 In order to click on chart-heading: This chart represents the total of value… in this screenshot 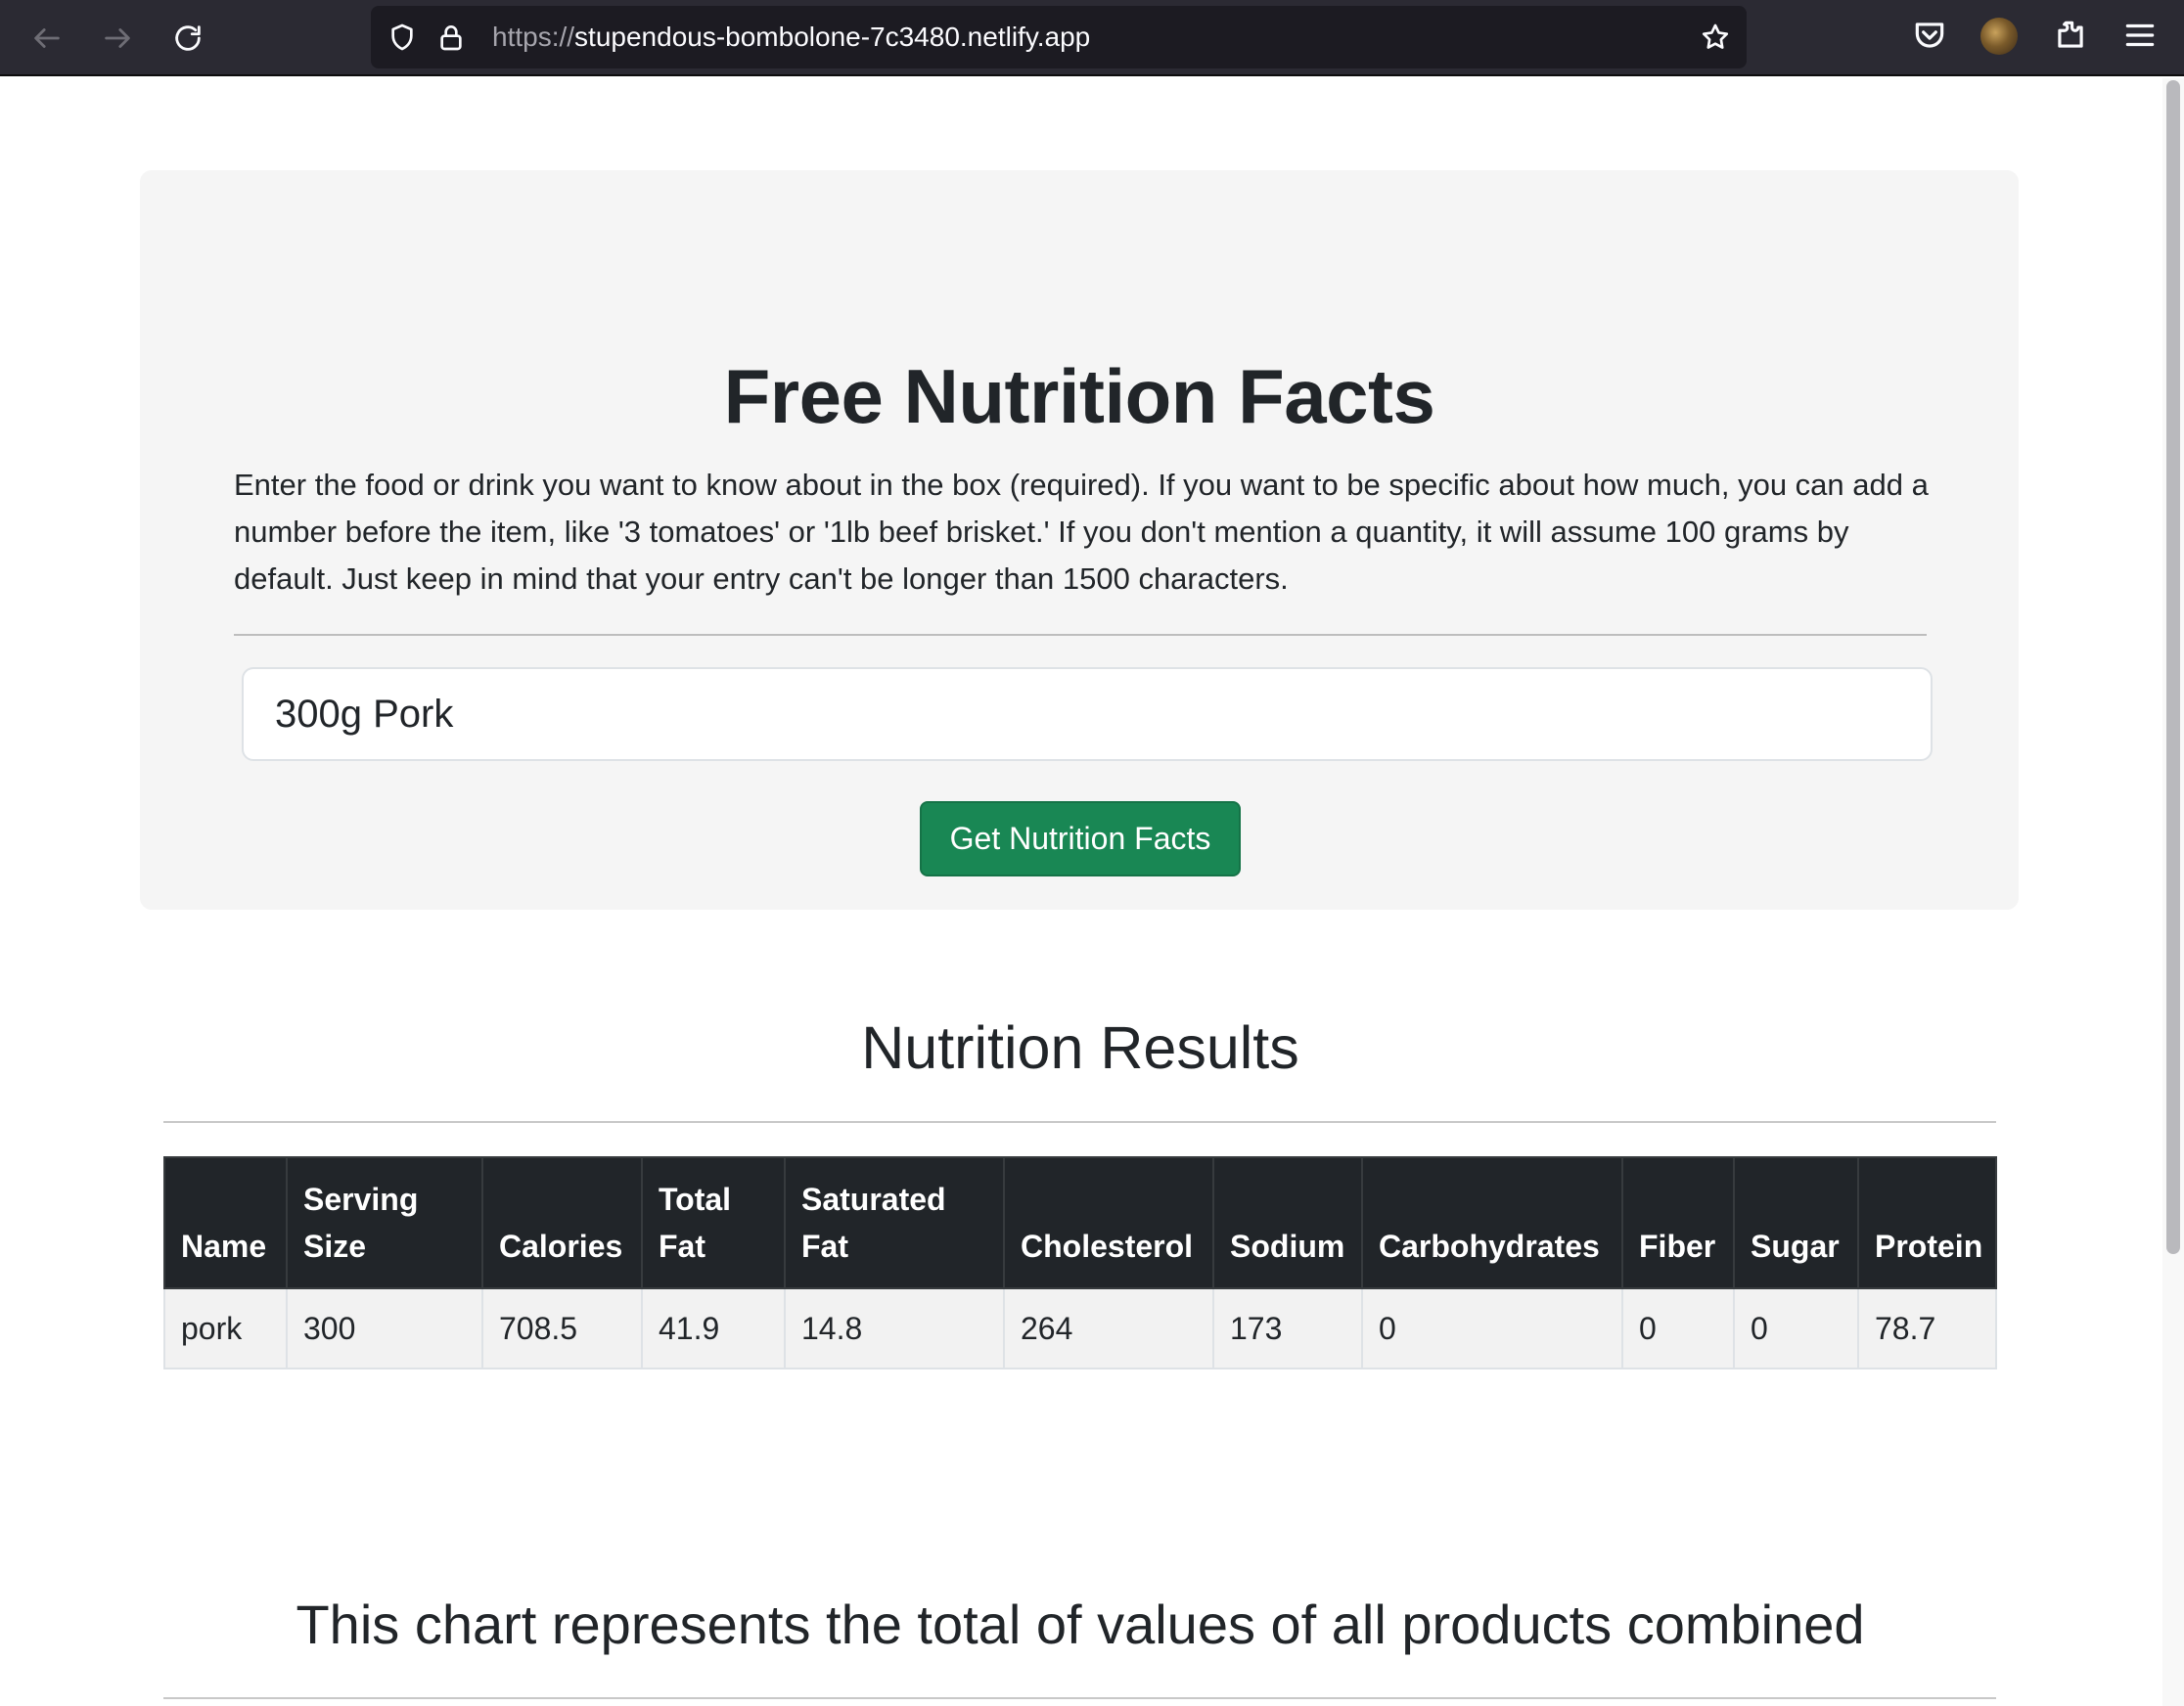, I will do `click(1080, 1624)`.